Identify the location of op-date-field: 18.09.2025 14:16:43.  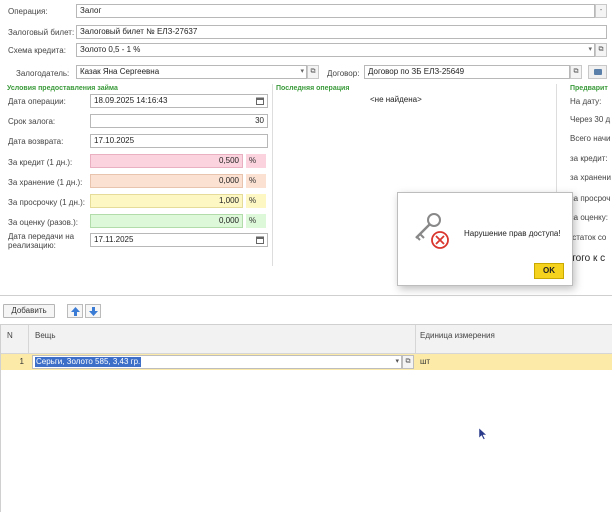
(179, 101).